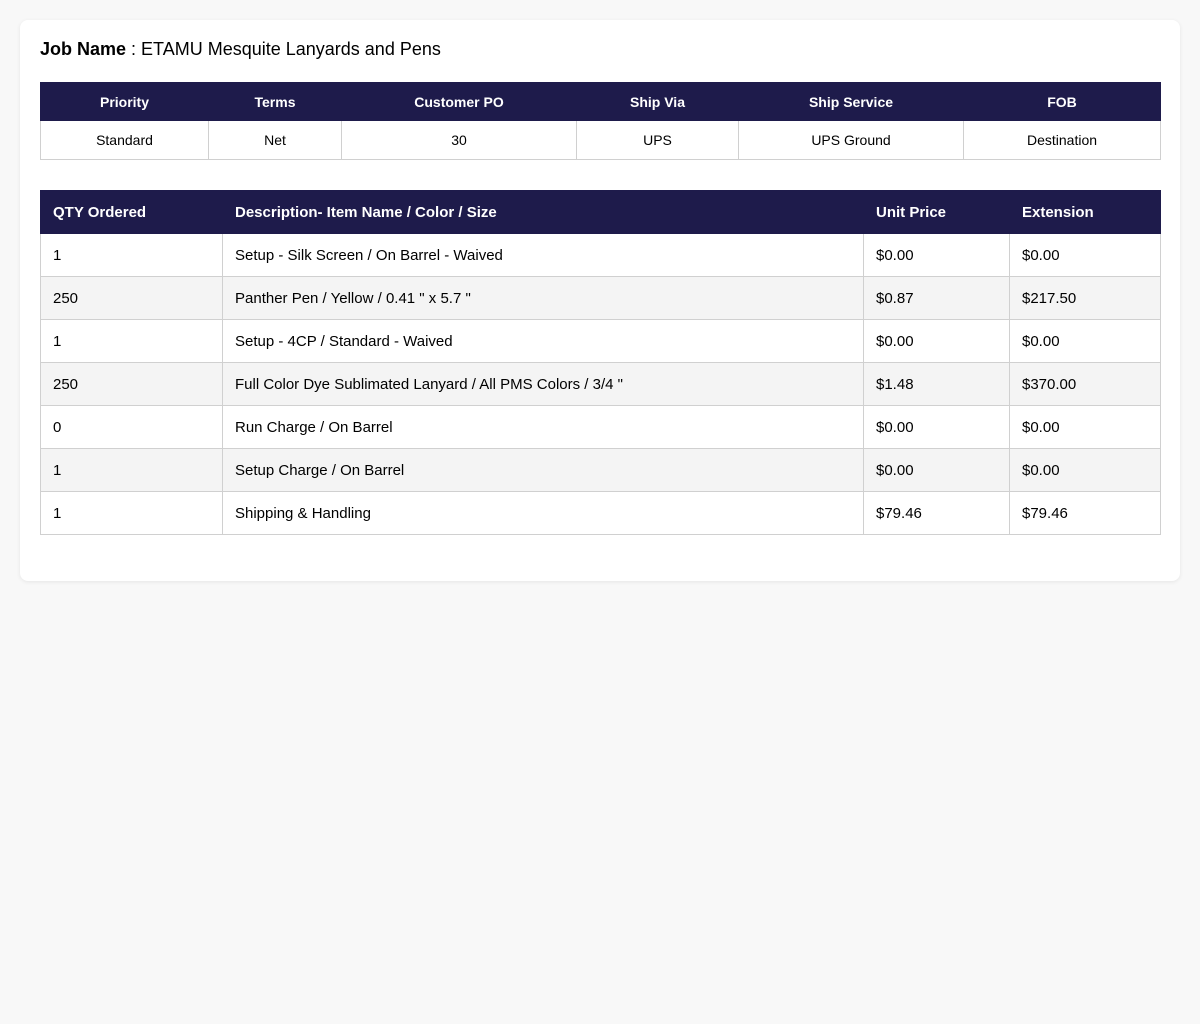 The height and width of the screenshot is (1024, 1200). I want to click on description-cell: Setup - Silk Screen / On Barrel - Waived, so click(543, 255).